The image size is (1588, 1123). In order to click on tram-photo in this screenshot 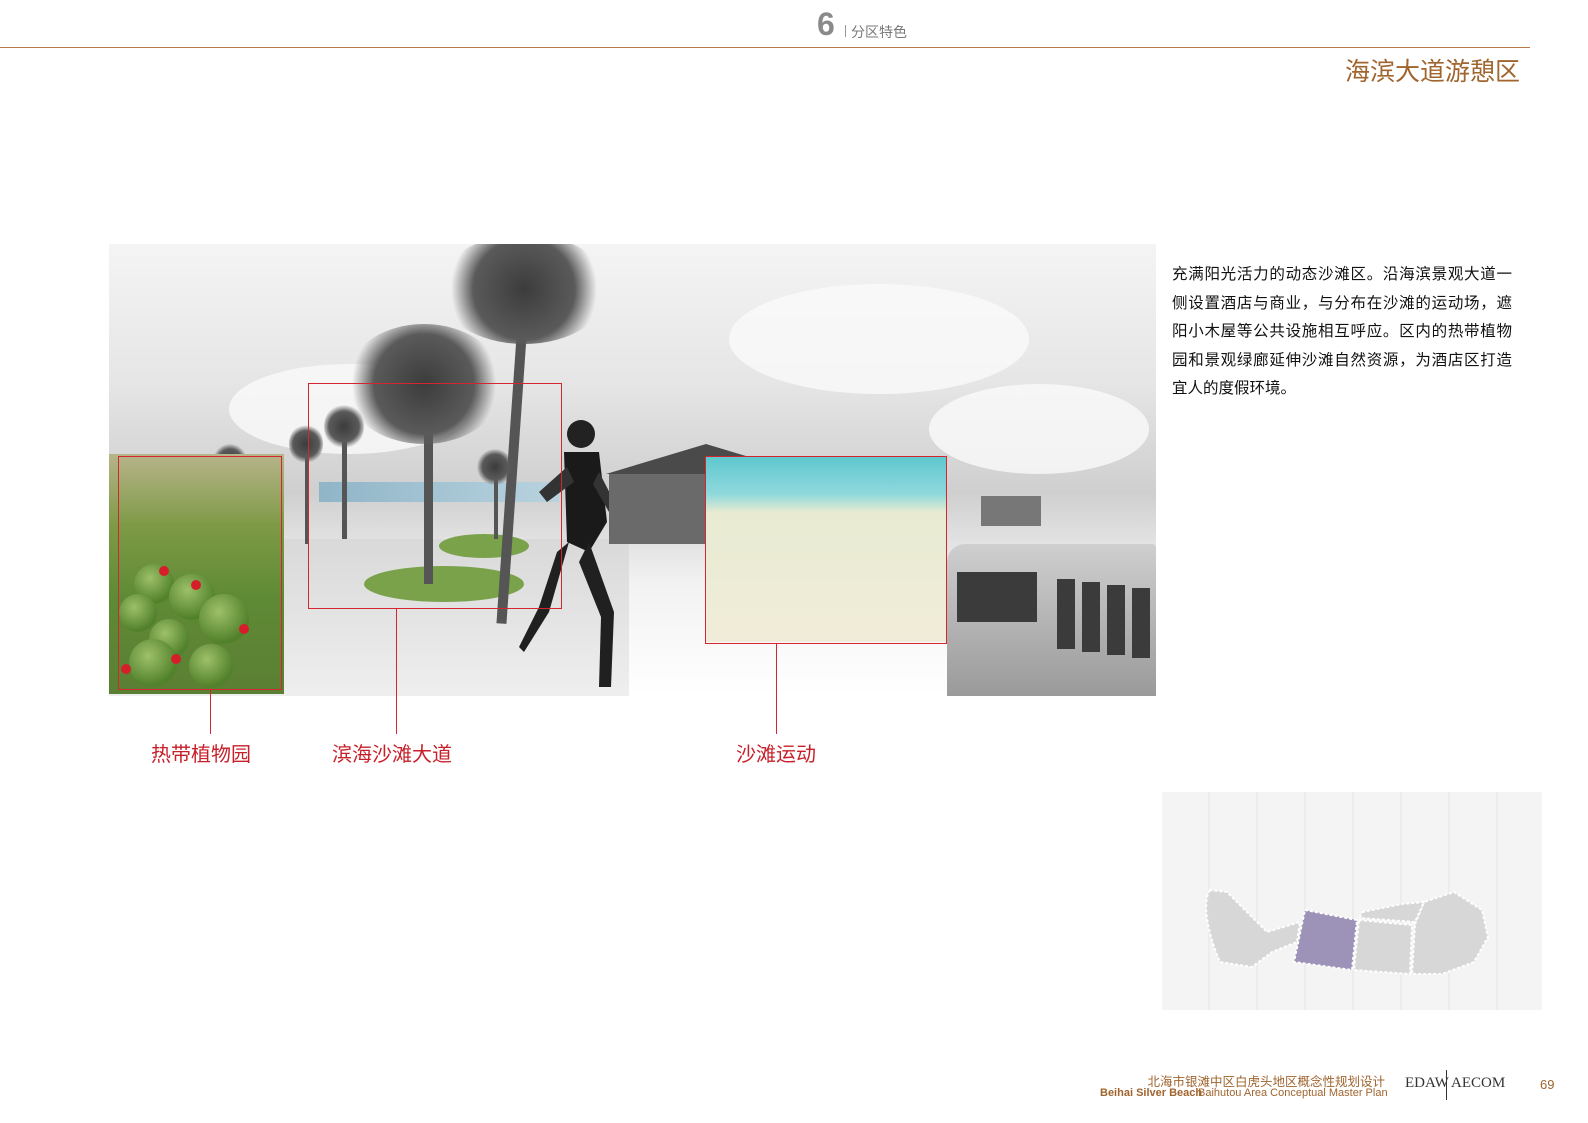, I will do `click(1051, 620)`.